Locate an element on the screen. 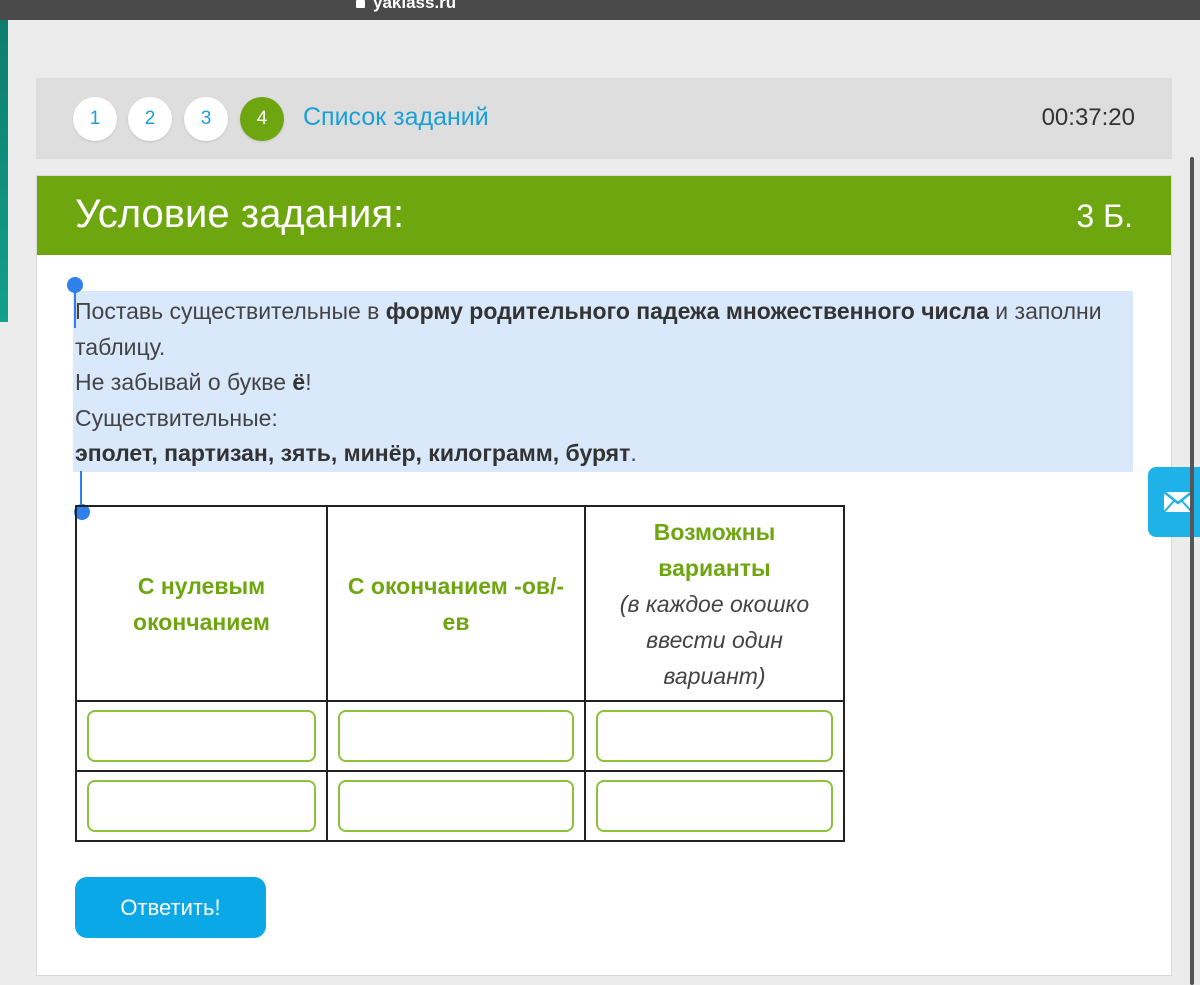 This screenshot has height=985, width=1200. task-header: Условие задания: 3 Б. is located at coordinates (604, 215).